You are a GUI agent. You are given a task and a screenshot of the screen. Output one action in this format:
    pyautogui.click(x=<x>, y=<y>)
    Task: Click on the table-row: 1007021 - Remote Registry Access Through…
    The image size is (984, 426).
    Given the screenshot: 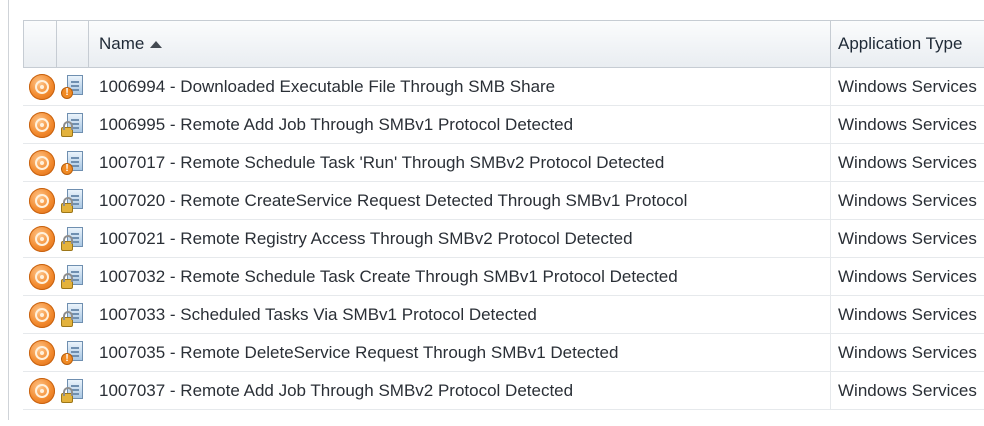 What is the action you would take?
    pyautogui.click(x=503, y=239)
    